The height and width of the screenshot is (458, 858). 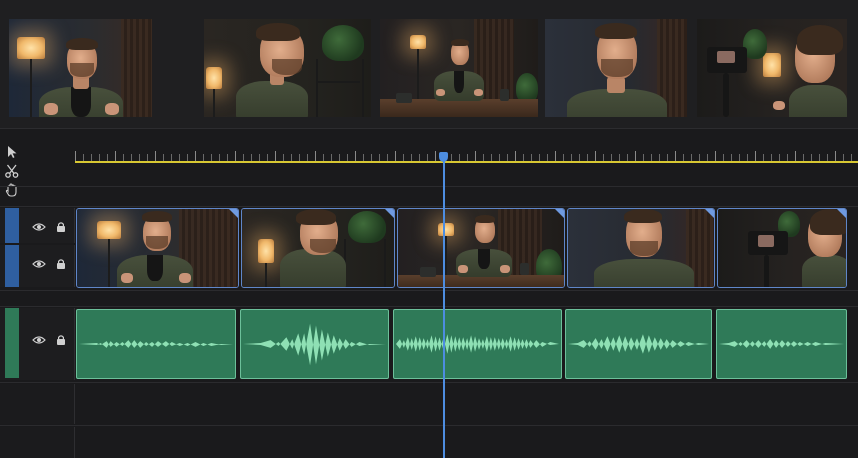 What do you see at coordinates (12, 266) in the screenshot?
I see `track-color-v1` at bounding box center [12, 266].